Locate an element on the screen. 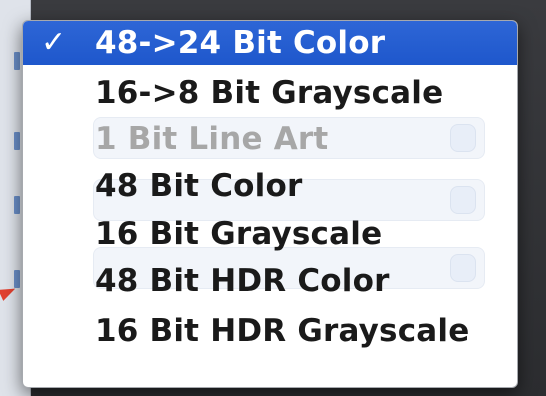 This screenshot has height=396, width=546. menu-item-16-8-bit-grayscale: 16->8 Bit Grayscale is located at coordinates (270, 93).